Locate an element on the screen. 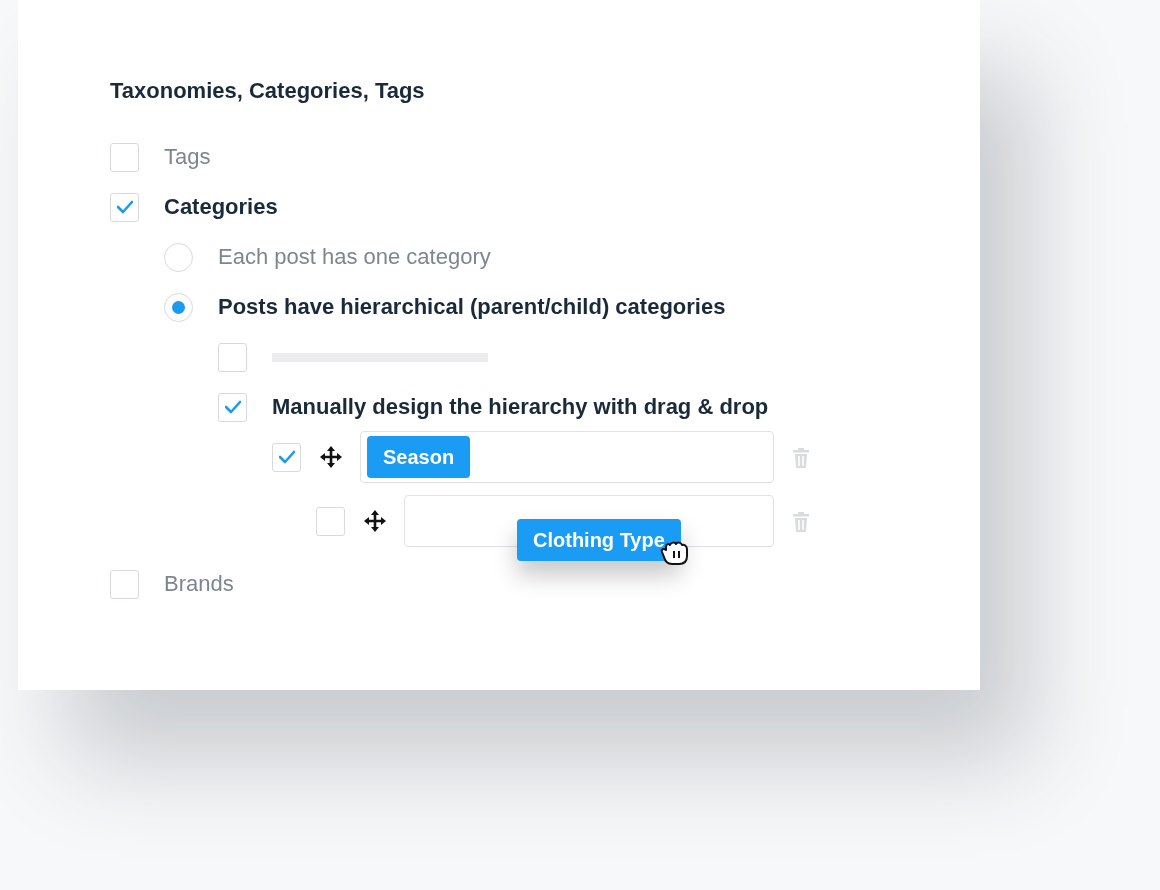 The height and width of the screenshot is (890, 1160). option-label: Posts have hierarchical (parent/child) categories is located at coordinates (472, 307).